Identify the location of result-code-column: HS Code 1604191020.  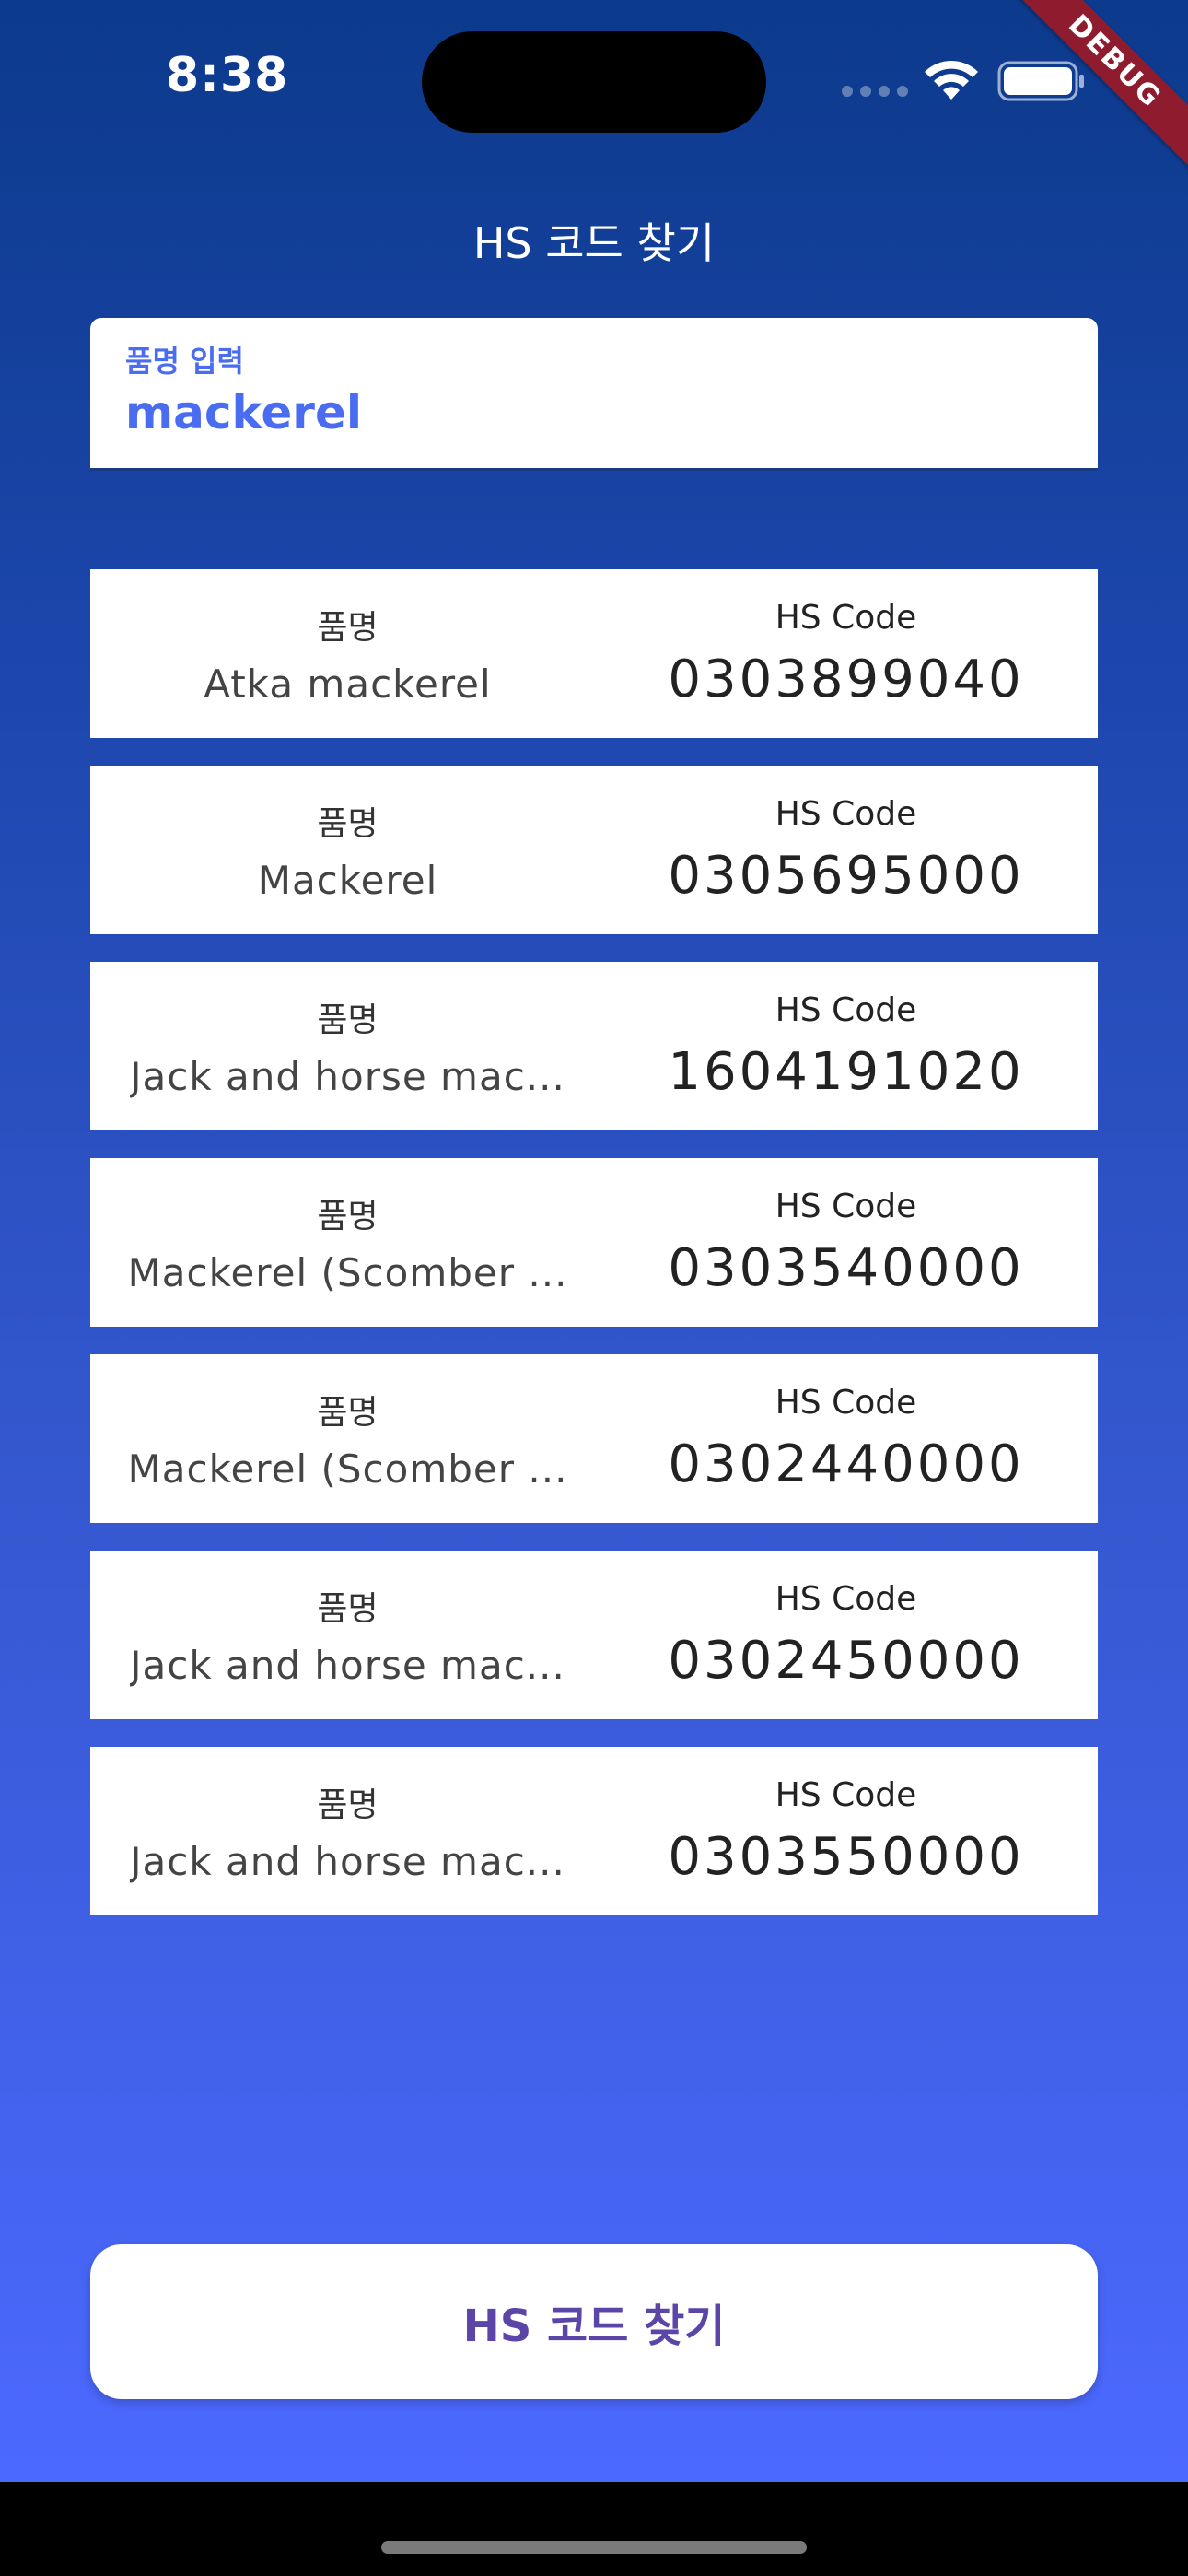
(846, 1046).